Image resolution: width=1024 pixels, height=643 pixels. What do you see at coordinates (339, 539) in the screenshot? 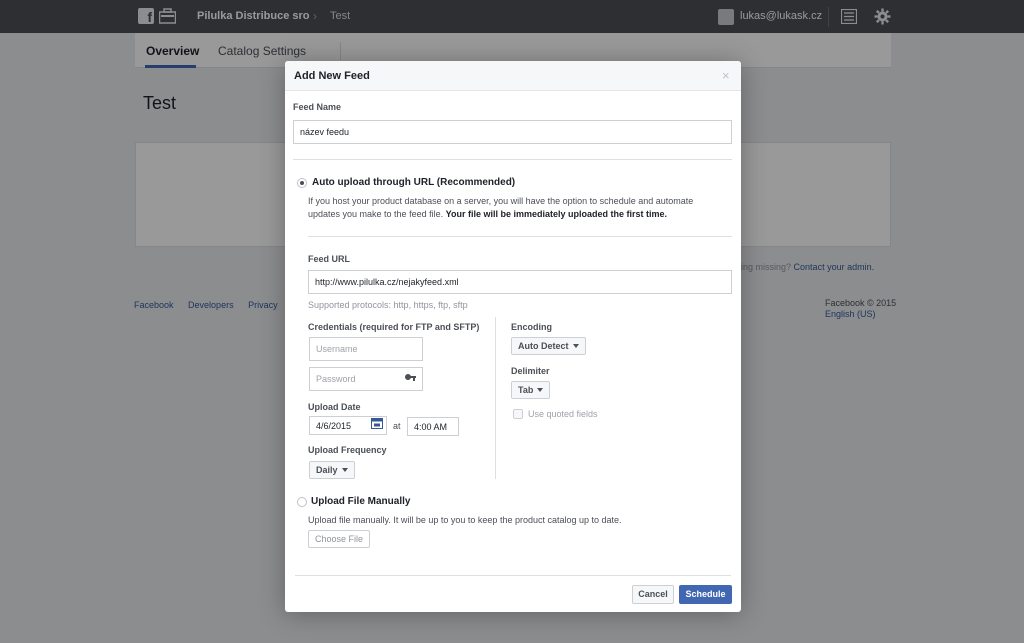
I see `choose-file-button: Choose File` at bounding box center [339, 539].